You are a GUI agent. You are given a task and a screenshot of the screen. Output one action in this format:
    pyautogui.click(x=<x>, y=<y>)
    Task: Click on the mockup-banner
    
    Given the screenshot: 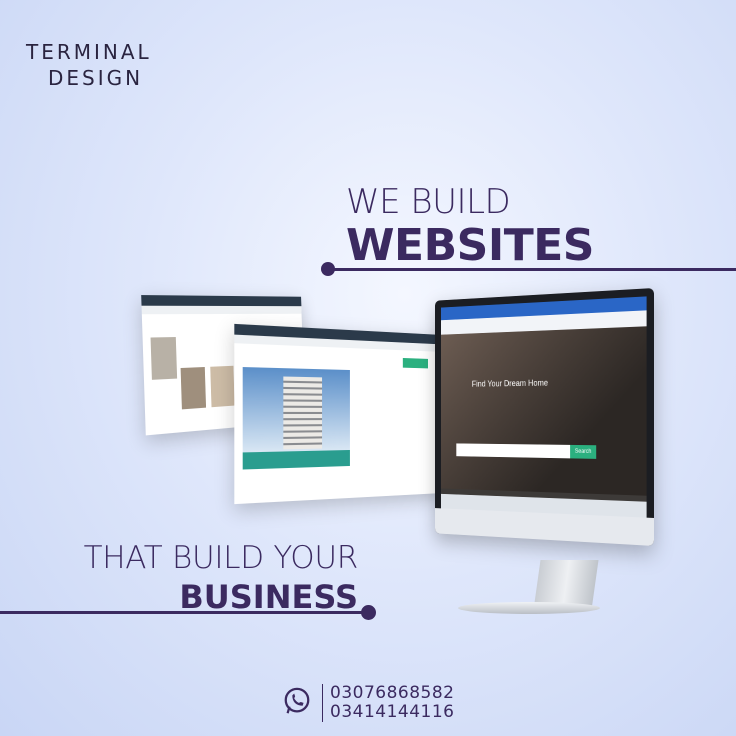 What is the action you would take?
    pyautogui.click(x=296, y=459)
    